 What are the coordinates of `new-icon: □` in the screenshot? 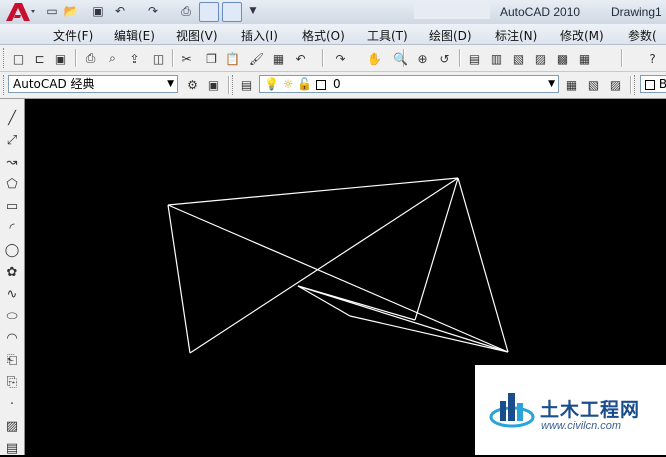 It's located at (18, 58).